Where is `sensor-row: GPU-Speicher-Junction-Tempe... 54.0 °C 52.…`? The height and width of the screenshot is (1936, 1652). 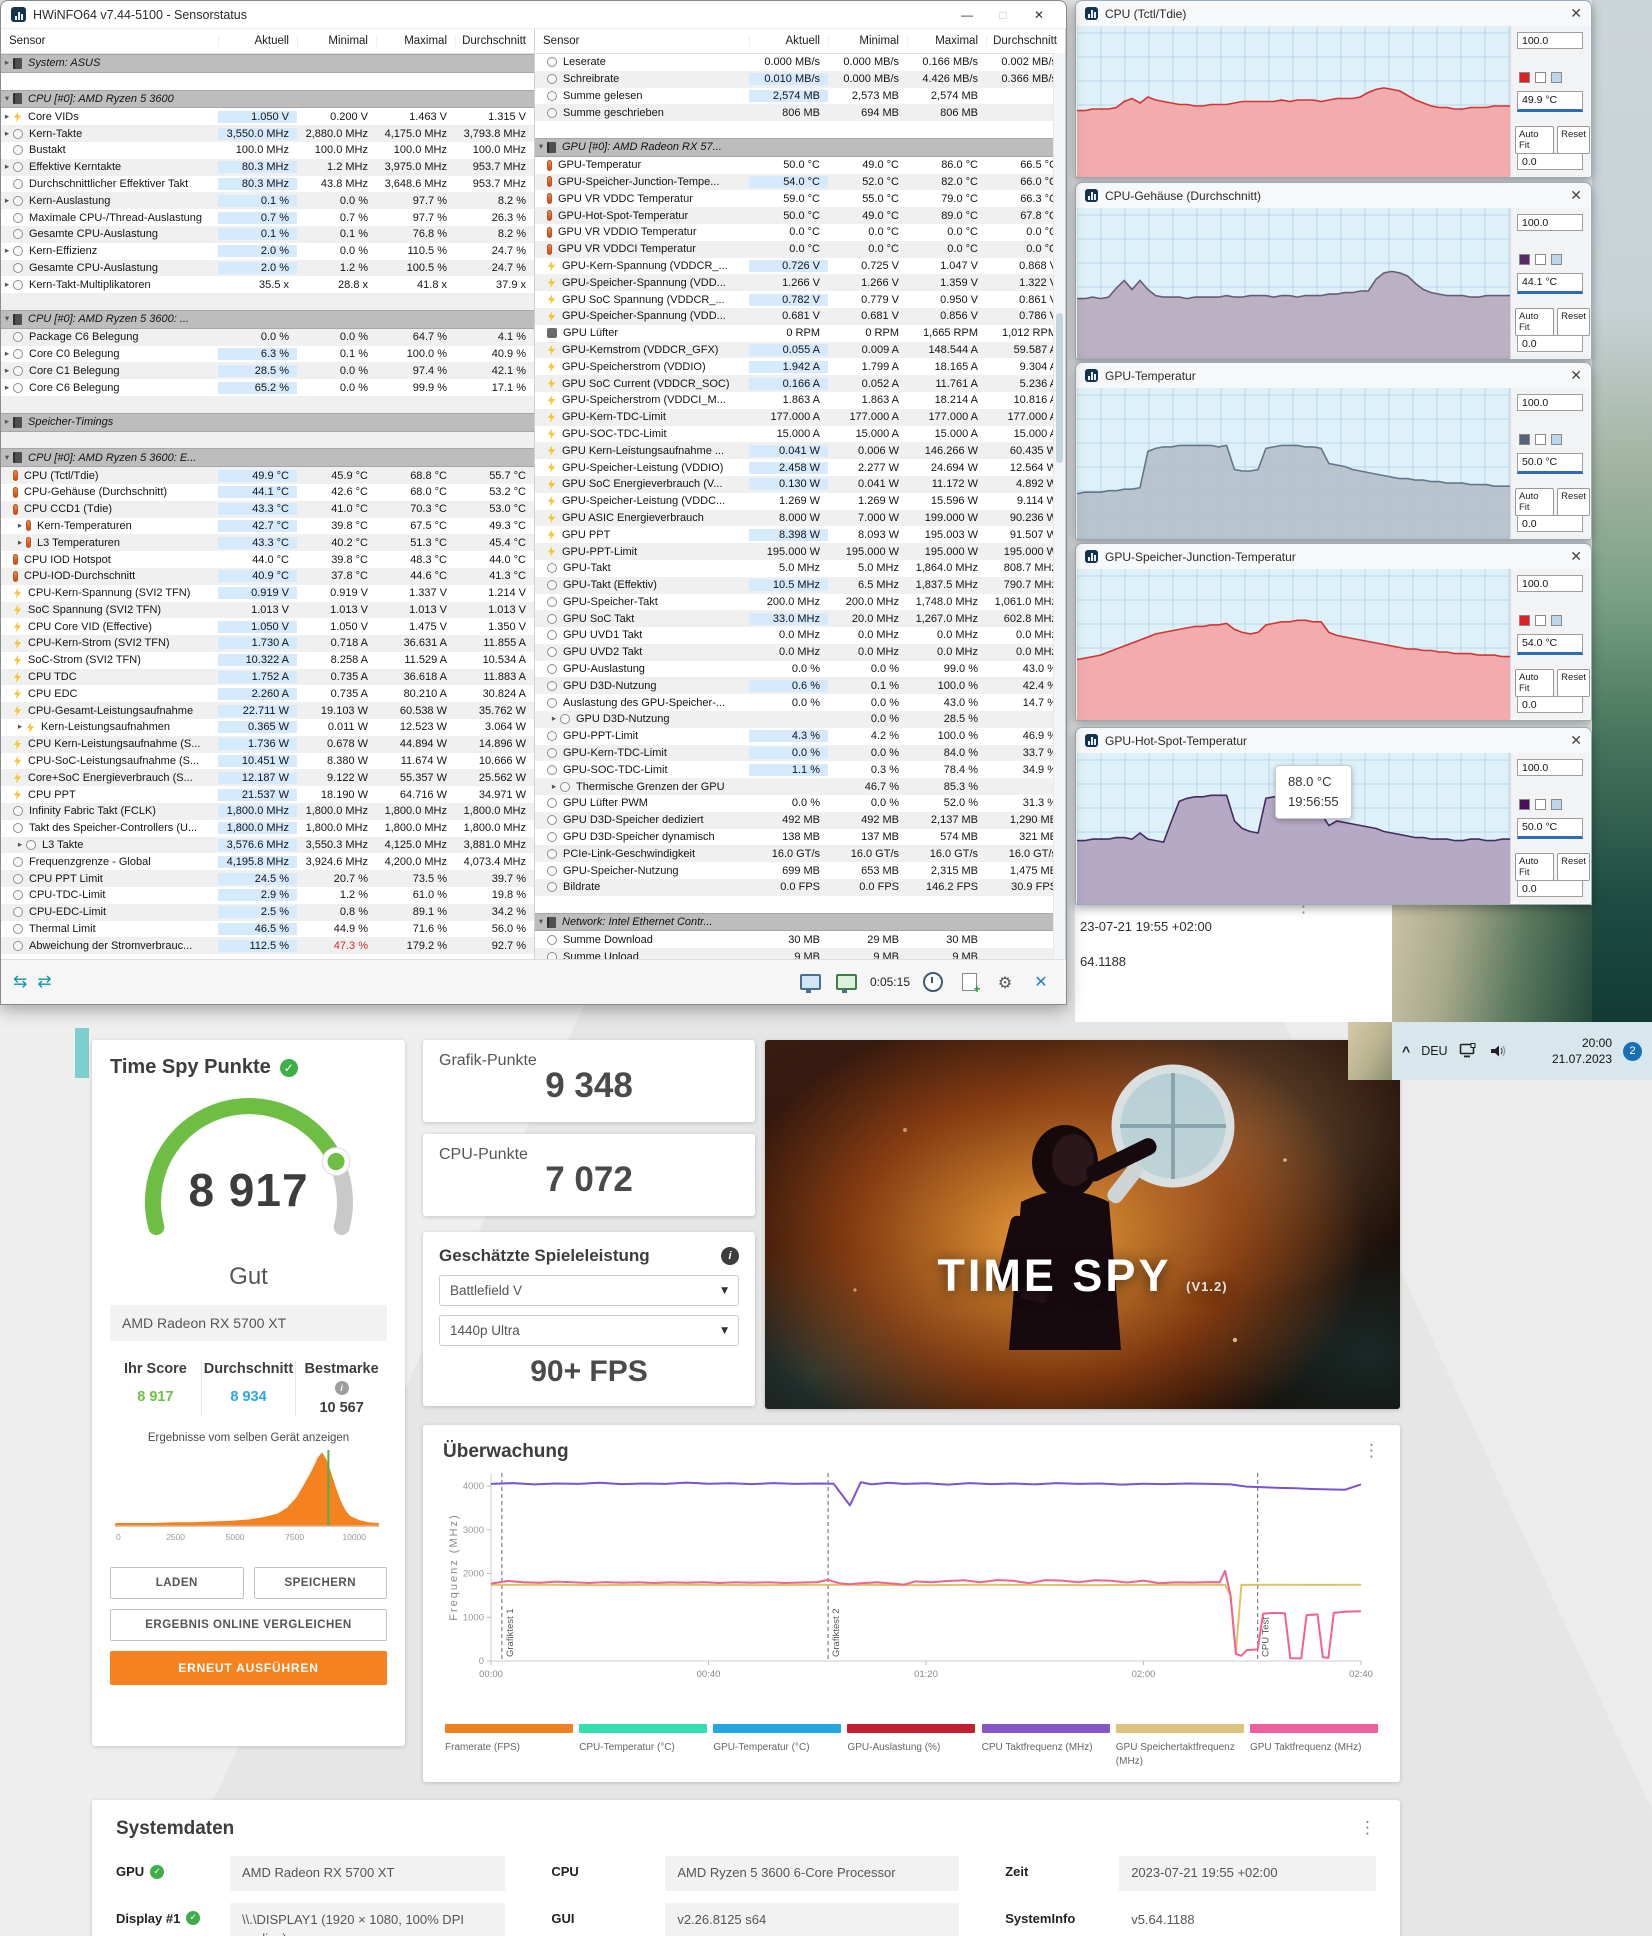
sensor-row: GPU-Speicher-Junction-Tempe... 54.0 °C 52.… is located at coordinates (800, 182).